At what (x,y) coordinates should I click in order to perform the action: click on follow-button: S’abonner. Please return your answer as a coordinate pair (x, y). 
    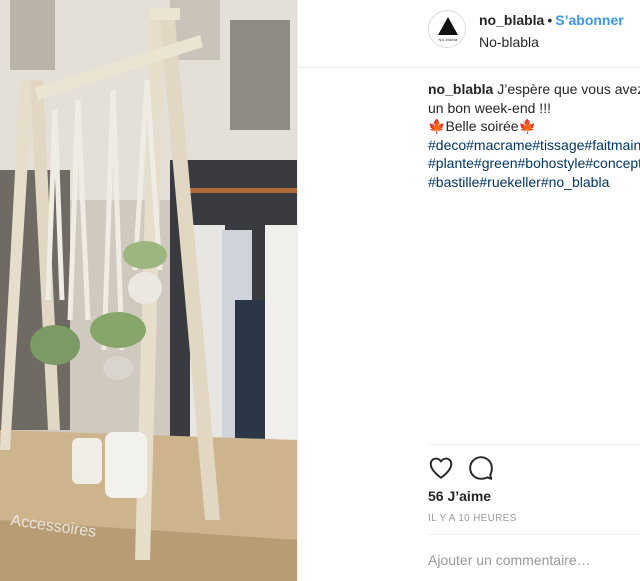
    Looking at the image, I should click on (589, 20).